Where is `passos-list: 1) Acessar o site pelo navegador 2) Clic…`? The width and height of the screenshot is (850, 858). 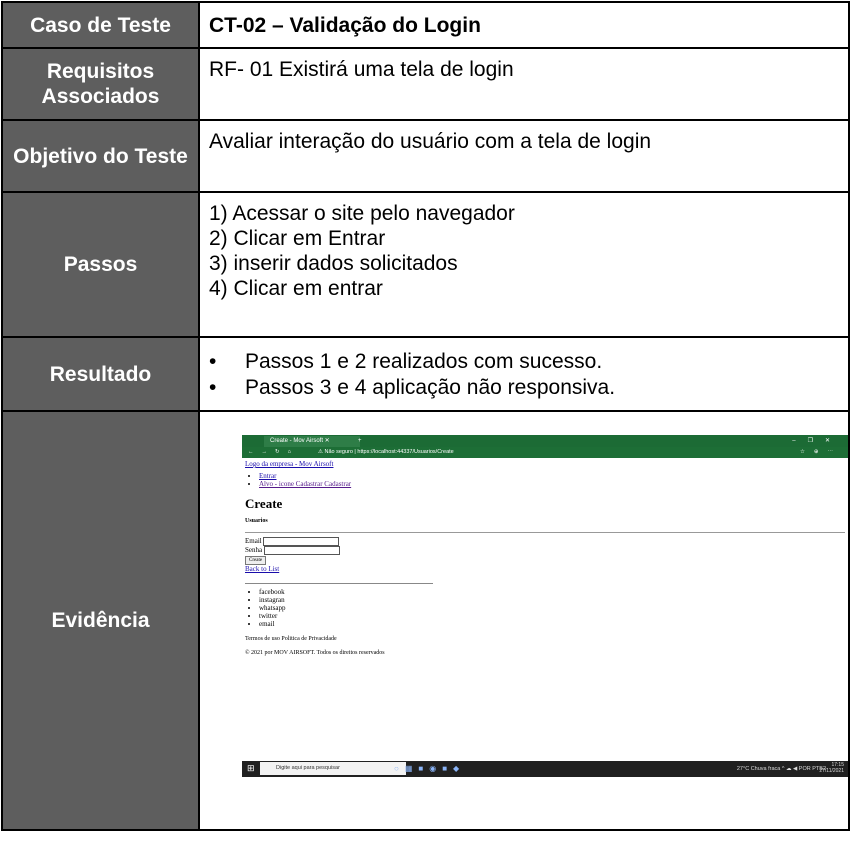
passos-list: 1) Acessar o site pelo navegador 2) Clic… is located at coordinates (524, 264).